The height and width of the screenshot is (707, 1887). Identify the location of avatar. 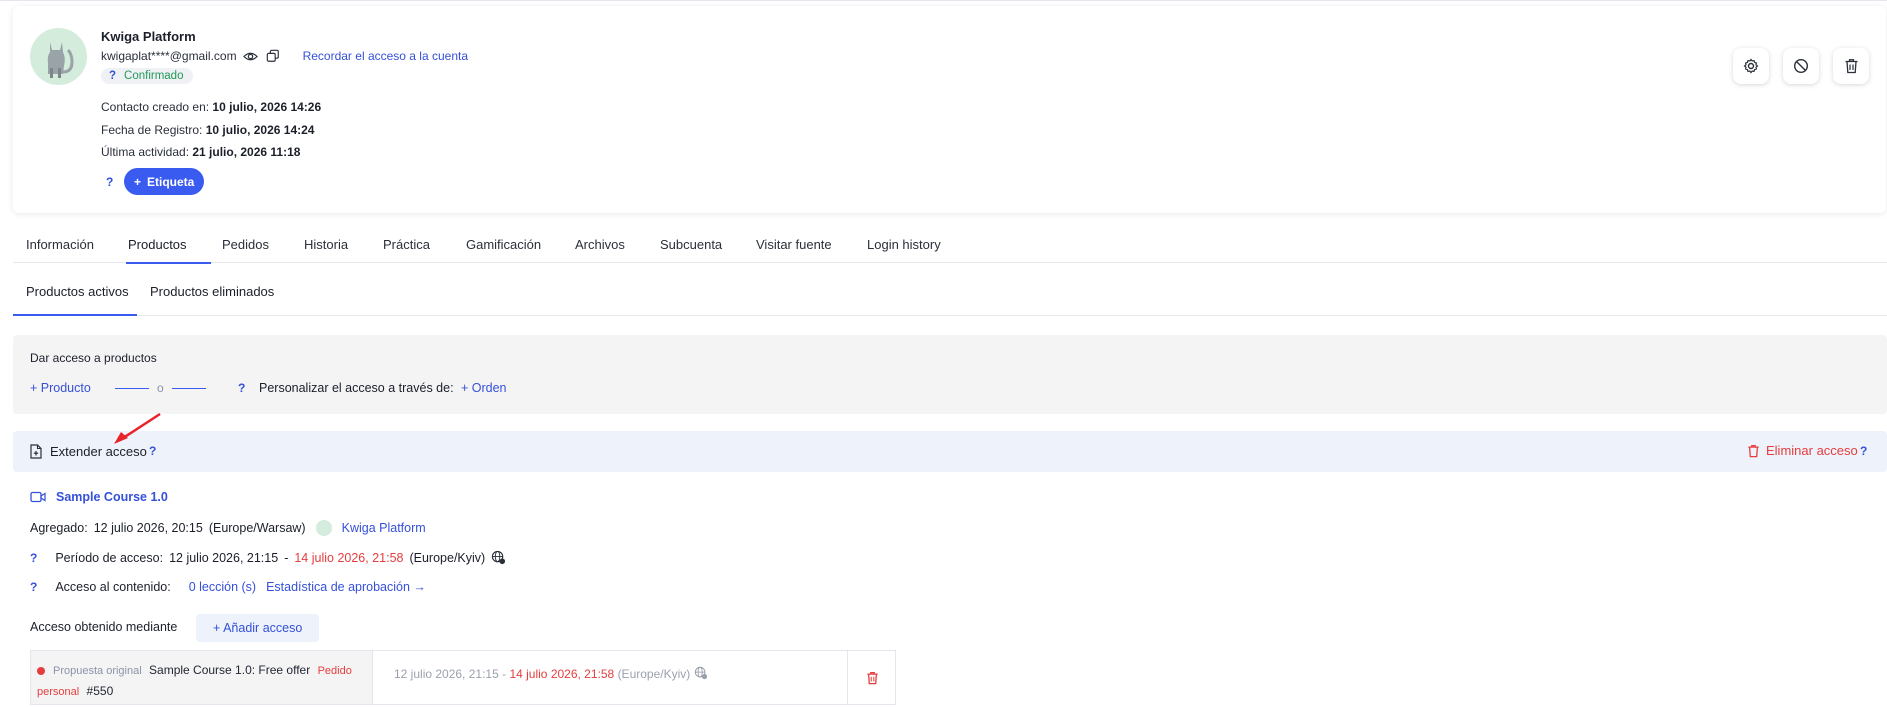
(58, 56).